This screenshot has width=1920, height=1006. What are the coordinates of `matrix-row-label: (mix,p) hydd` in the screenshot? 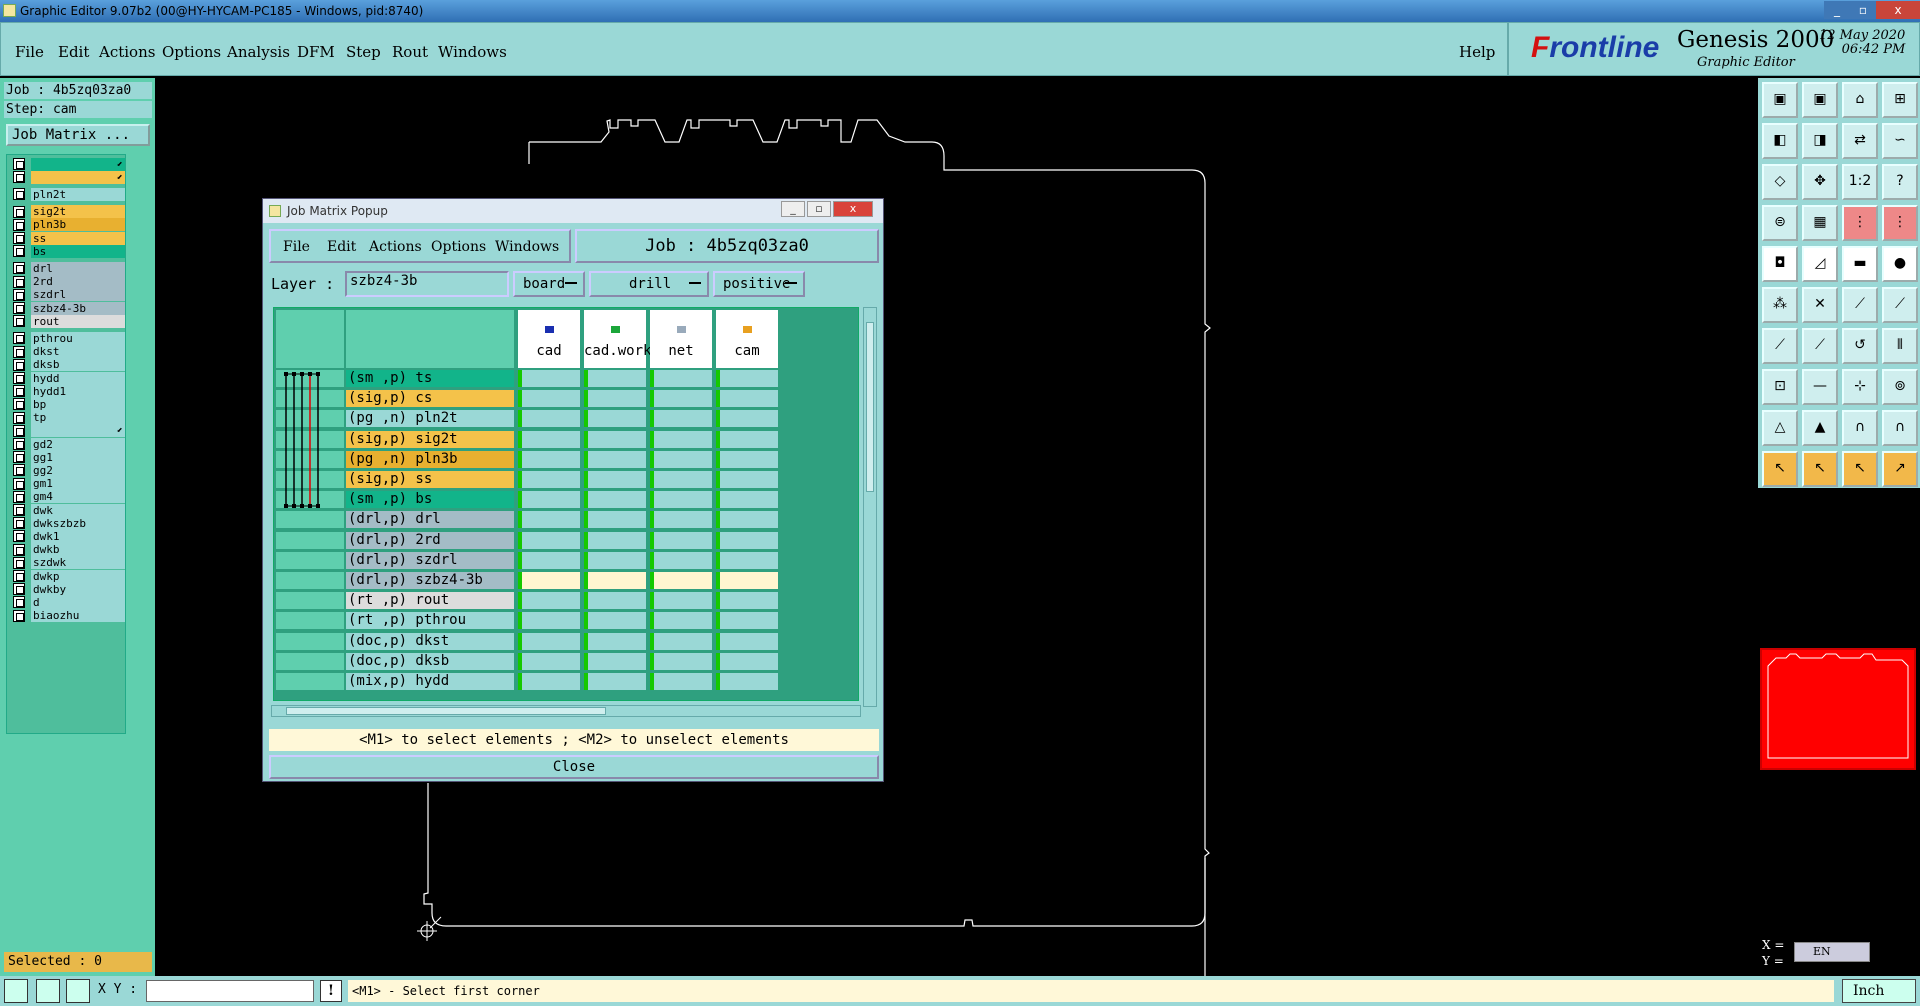 It's located at (430, 681).